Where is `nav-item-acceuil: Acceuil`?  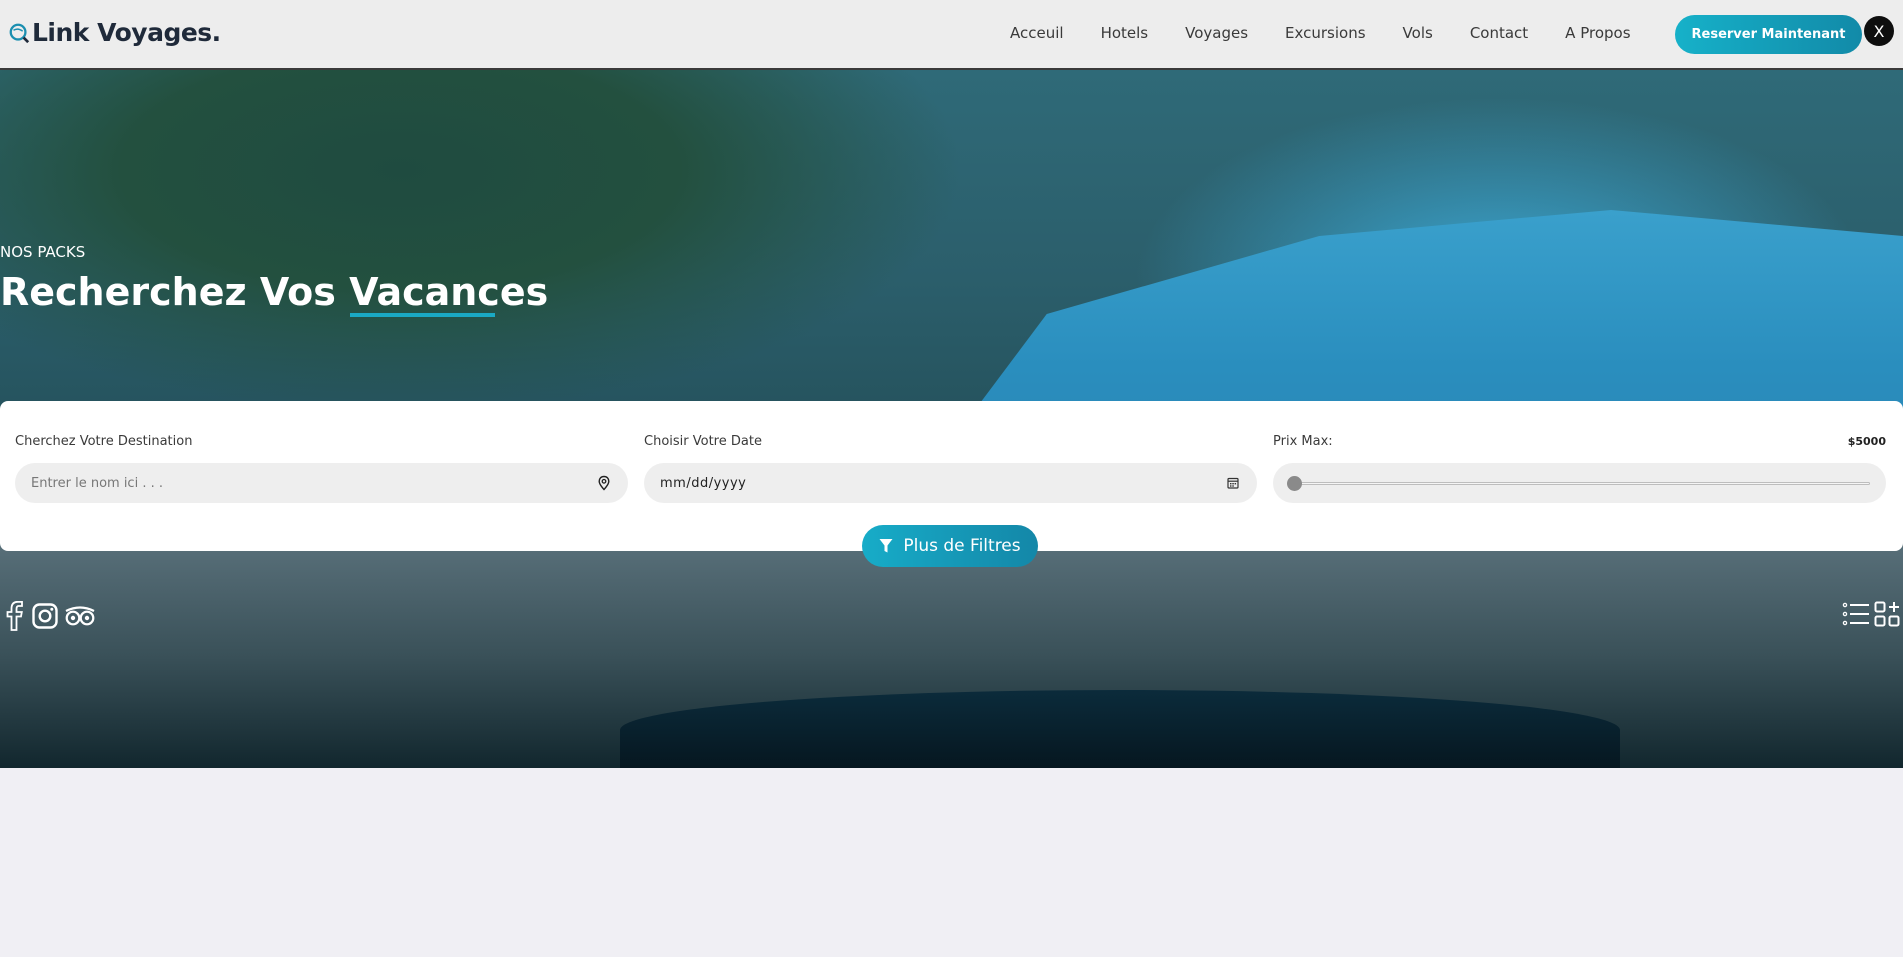
nav-item-acceuil: Acceuil is located at coordinates (1037, 33).